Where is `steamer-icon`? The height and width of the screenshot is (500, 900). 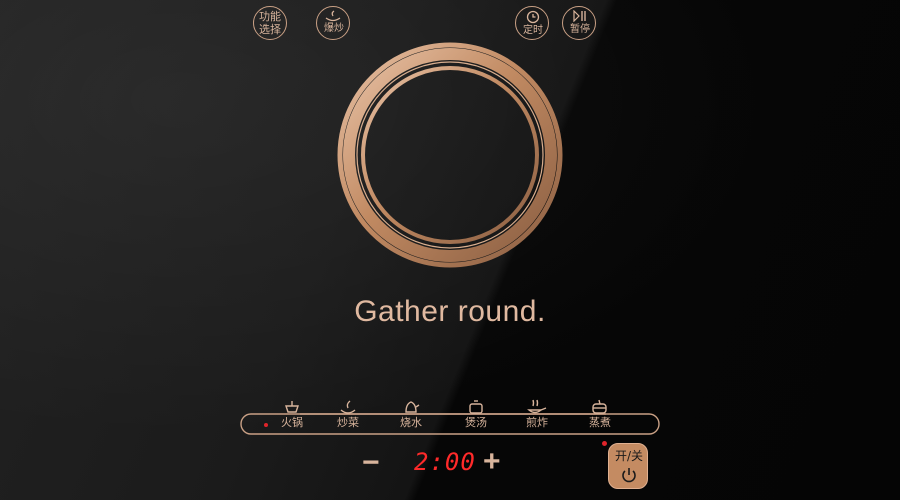
steamer-icon is located at coordinates (599, 406).